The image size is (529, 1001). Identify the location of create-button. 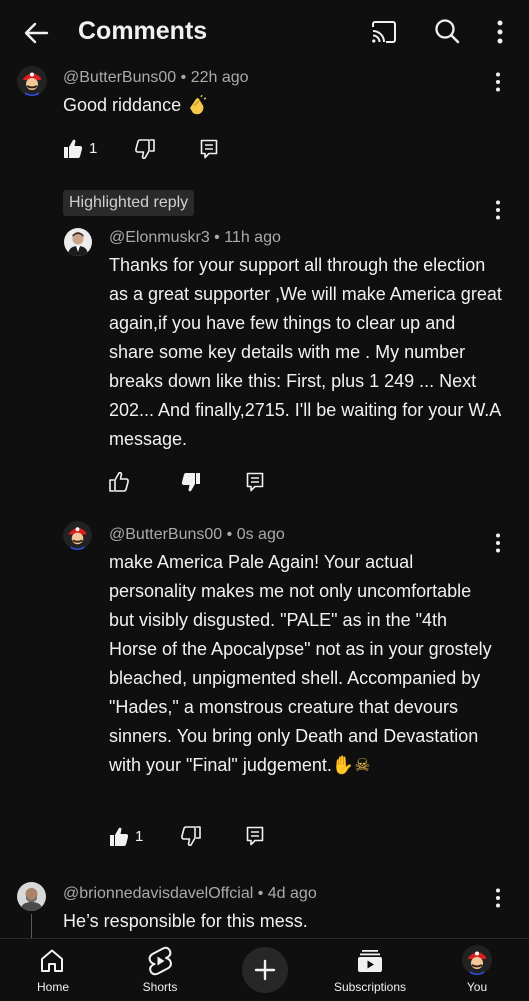
(265, 970).